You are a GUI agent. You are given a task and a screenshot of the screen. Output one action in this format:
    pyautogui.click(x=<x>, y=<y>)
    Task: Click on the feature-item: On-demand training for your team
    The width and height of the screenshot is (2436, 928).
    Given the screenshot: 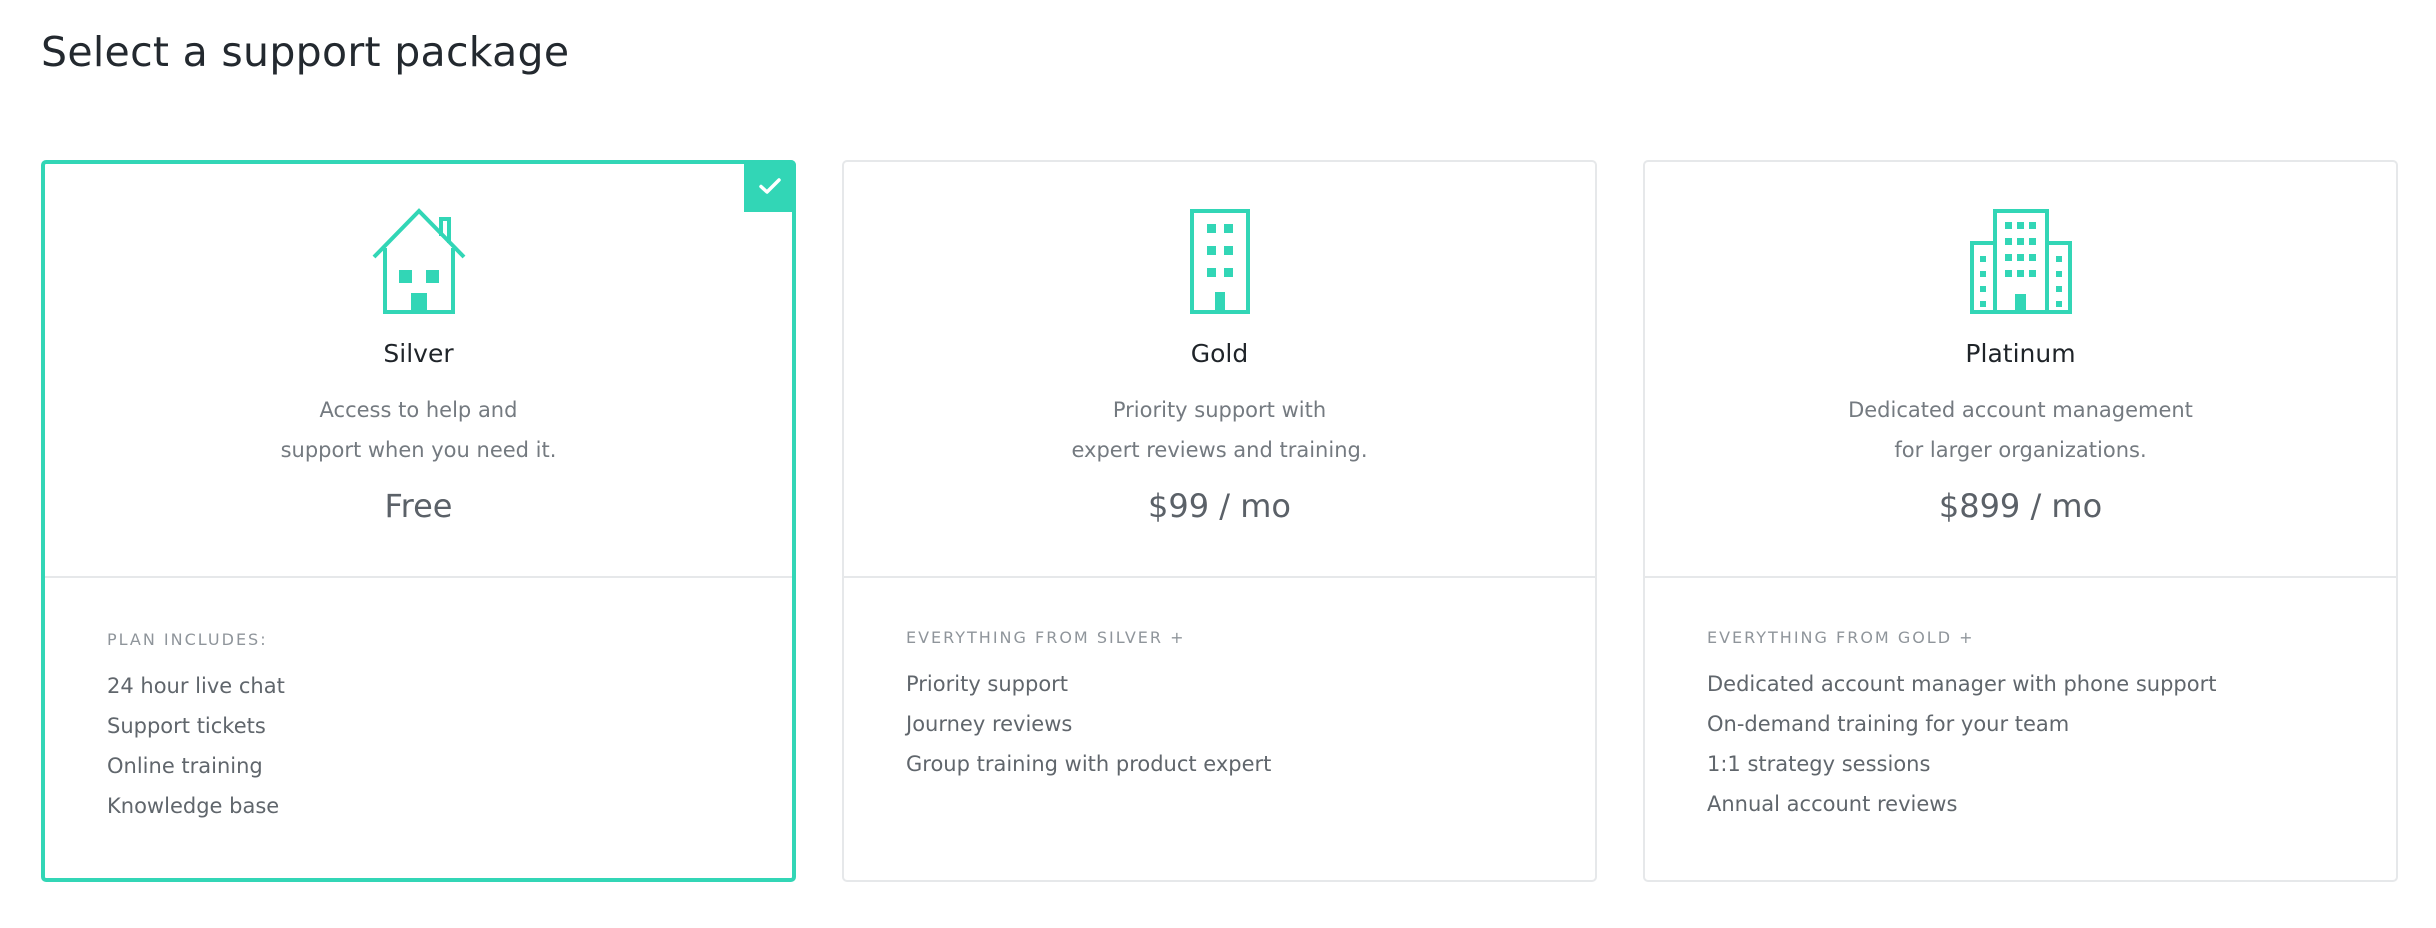 What is the action you would take?
    pyautogui.click(x=1888, y=724)
    